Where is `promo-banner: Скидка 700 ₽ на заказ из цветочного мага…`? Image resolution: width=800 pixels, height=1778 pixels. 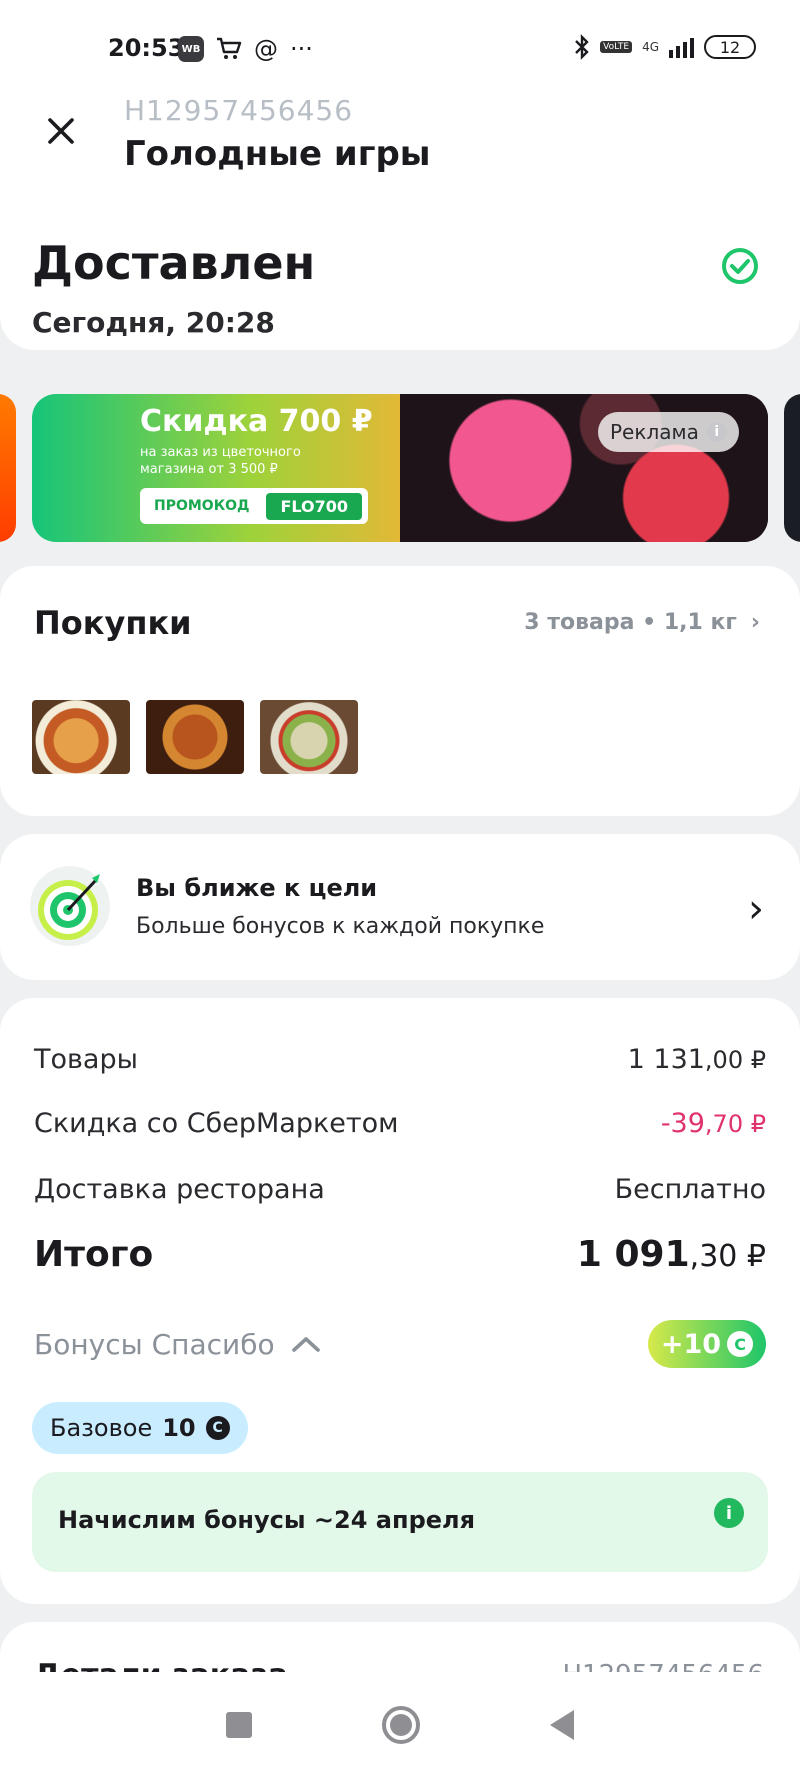
promo-banner: Скидка 700 ₽ на заказ из цветочного мага… is located at coordinates (400, 468).